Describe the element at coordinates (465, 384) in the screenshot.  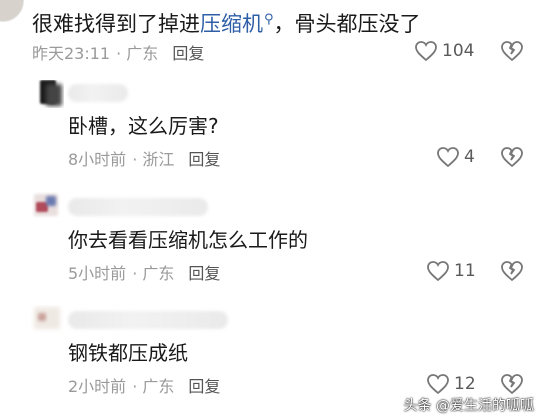
I see `like-count: 12` at that location.